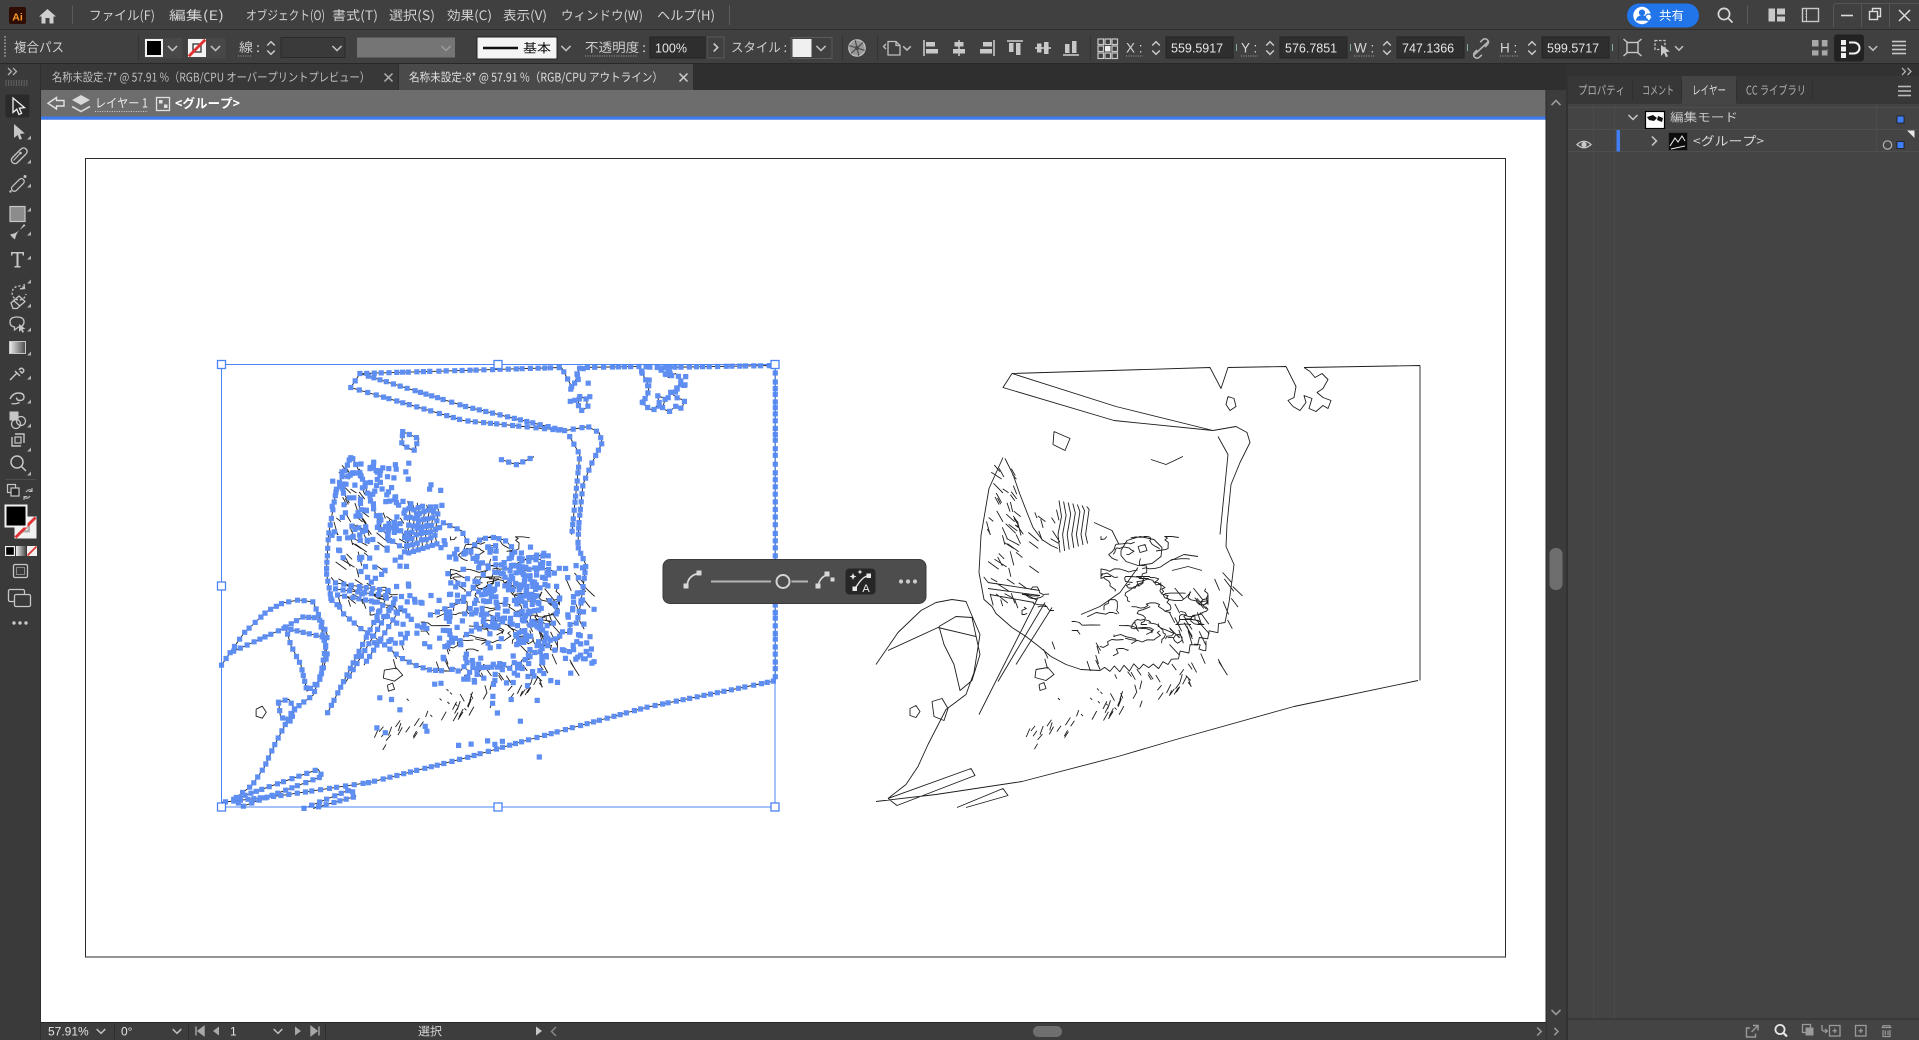  I want to click on svg-text: 57.91%, so click(68, 1032).